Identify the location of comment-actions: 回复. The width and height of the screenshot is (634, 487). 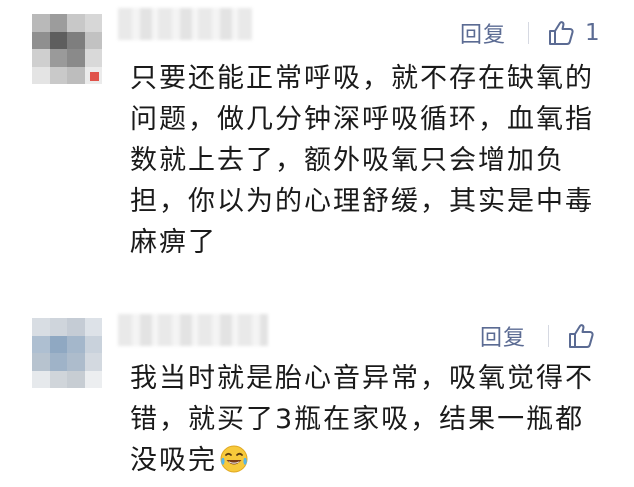
(537, 336).